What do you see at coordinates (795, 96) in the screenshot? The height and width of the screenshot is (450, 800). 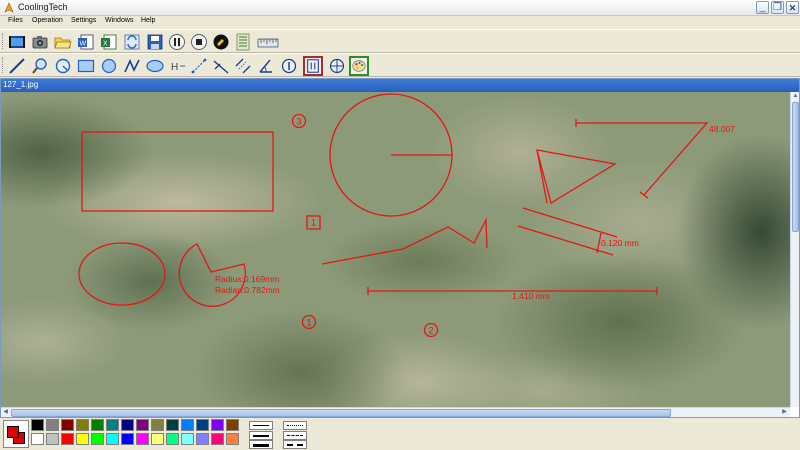 I see `scroll-up-icon: ▲` at bounding box center [795, 96].